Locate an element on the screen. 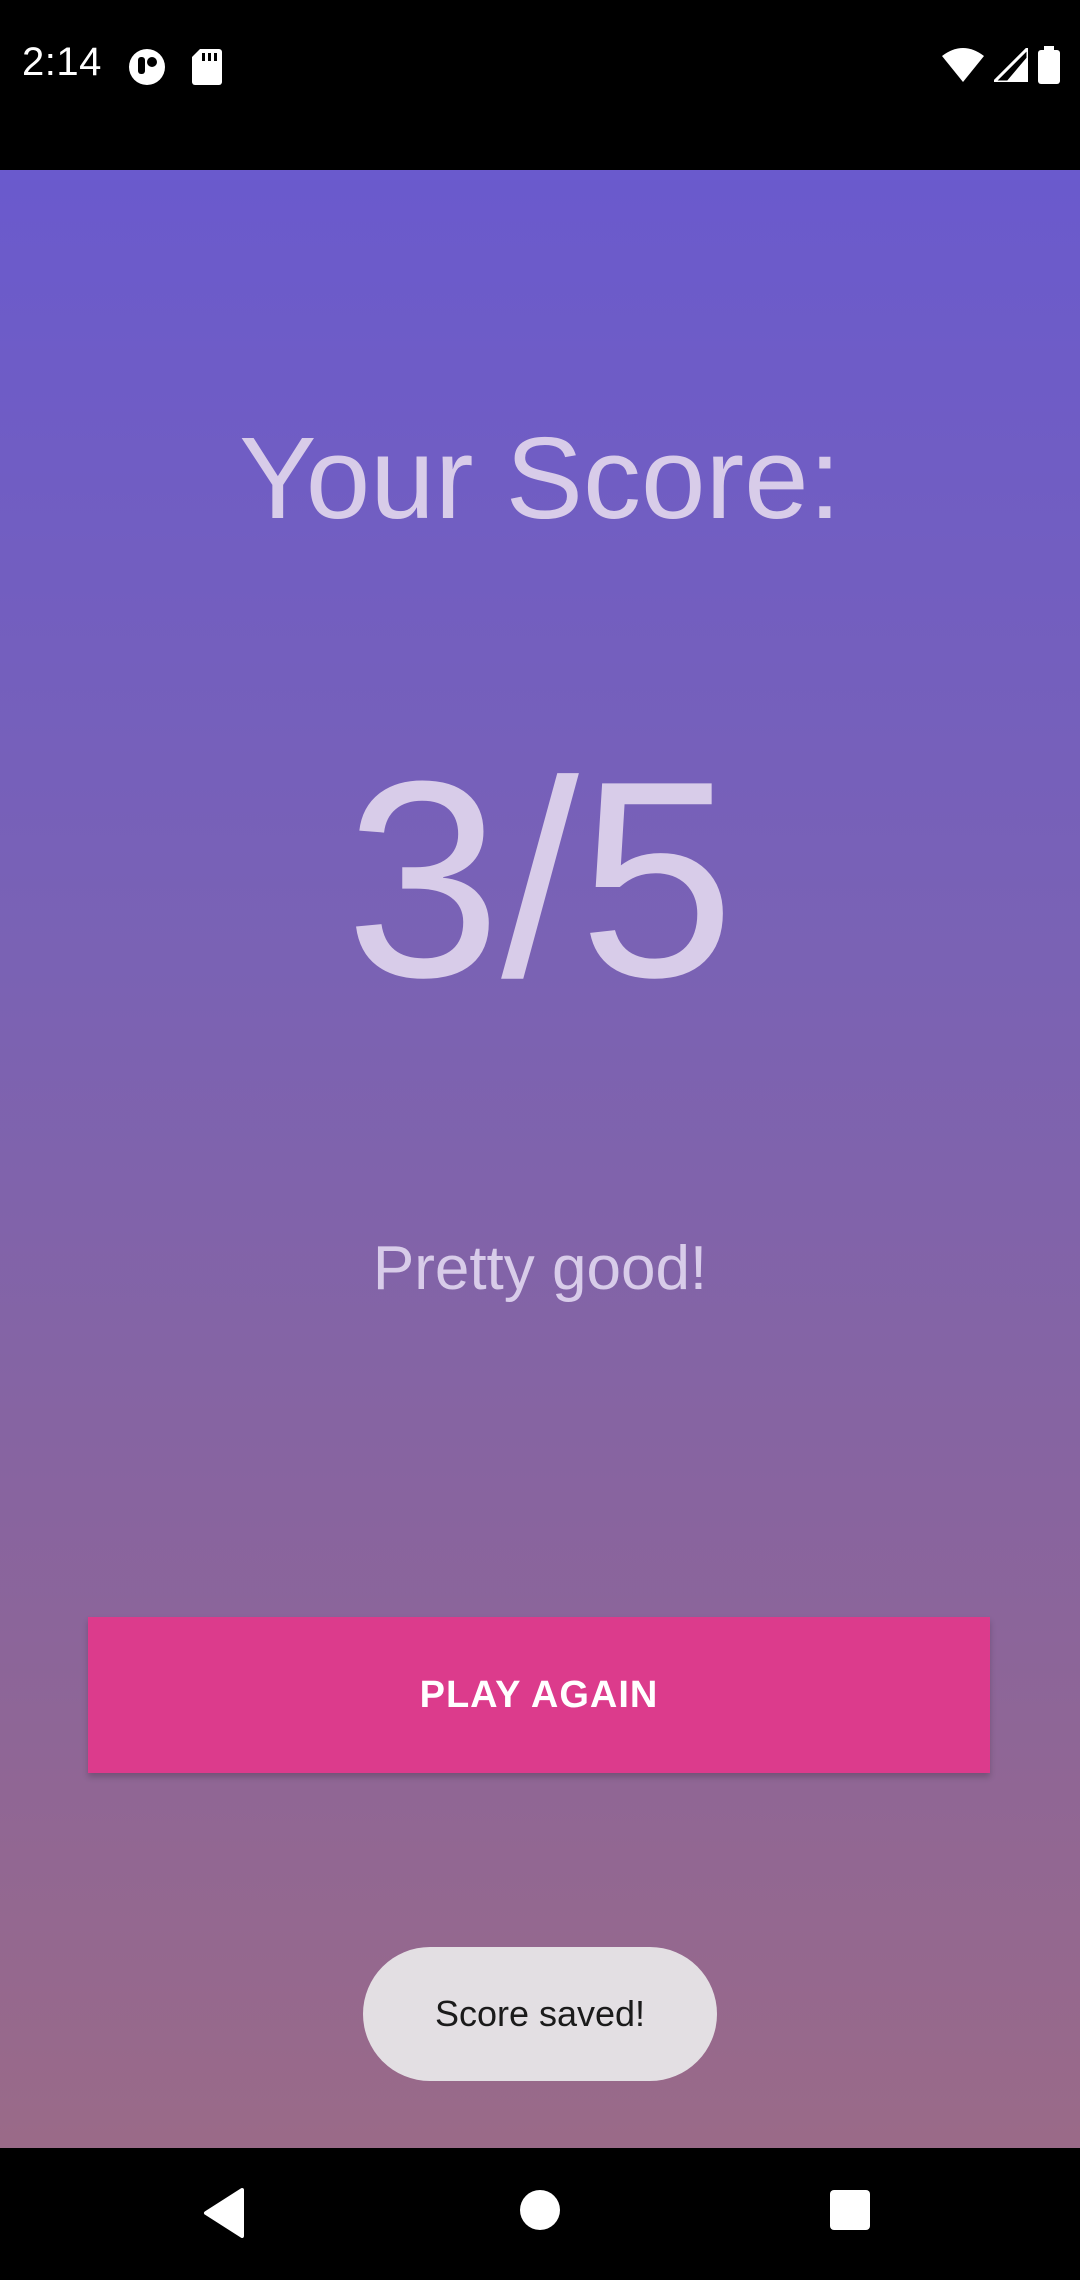 Image resolution: width=1080 pixels, height=2280 pixels. navigation-bar is located at coordinates (540, 2214).